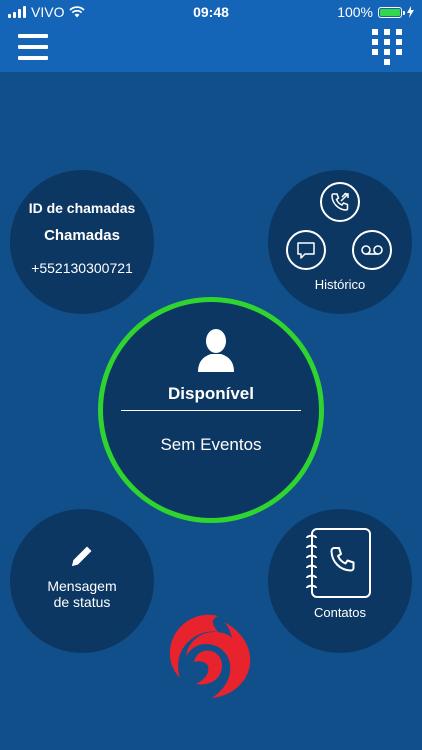  What do you see at coordinates (388, 47) in the screenshot?
I see `dialpad-button` at bounding box center [388, 47].